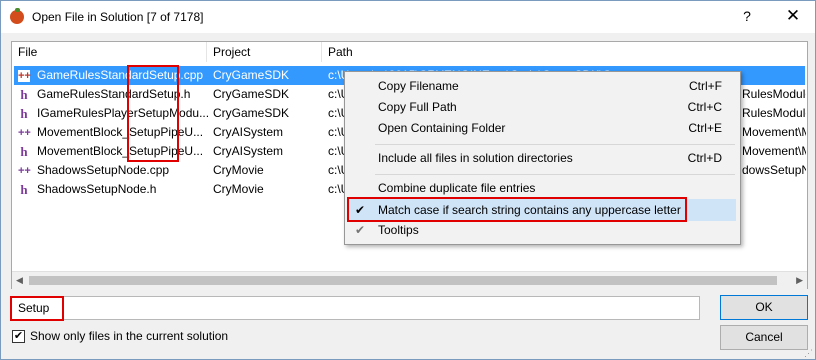  Describe the element at coordinates (97, 189) in the screenshot. I see `file-name: ShadowsSetupNode.h` at that location.